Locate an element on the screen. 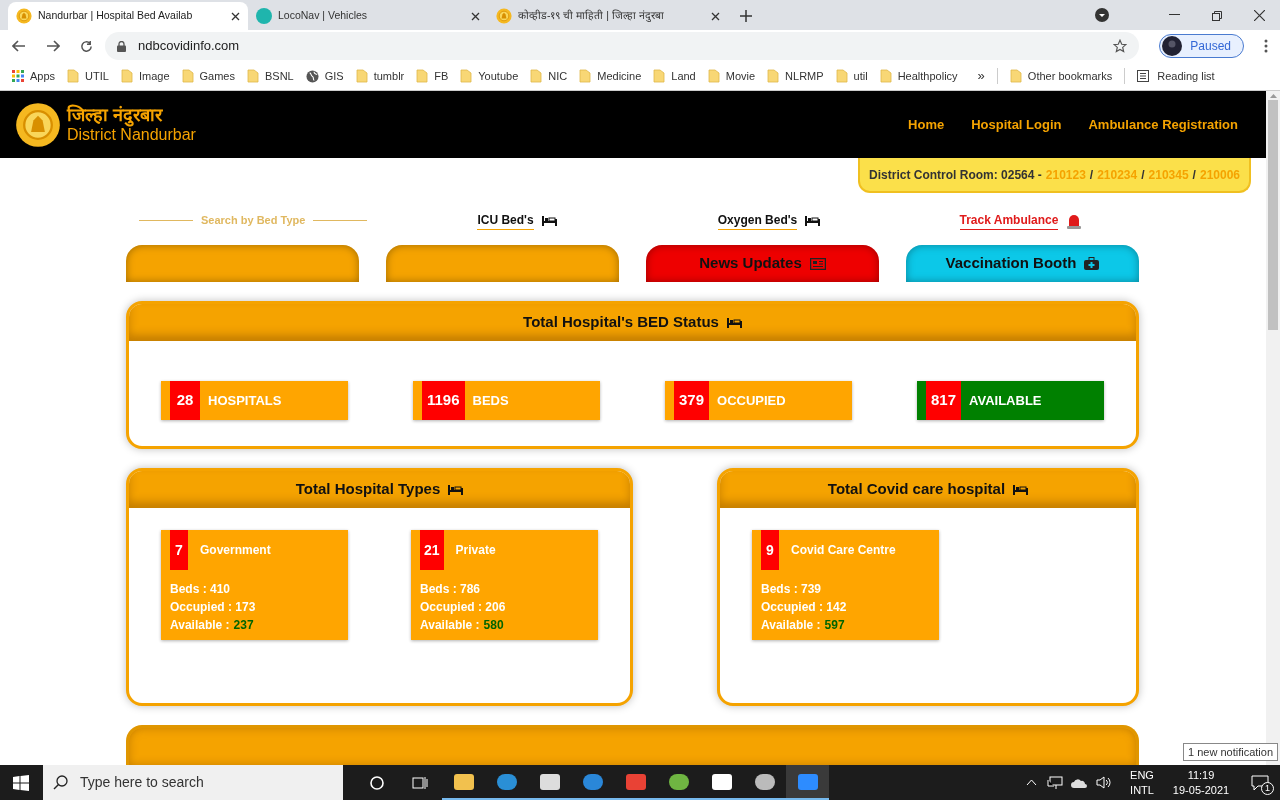 This screenshot has width=1280, height=800. bookmark: util is located at coordinates (851, 76).